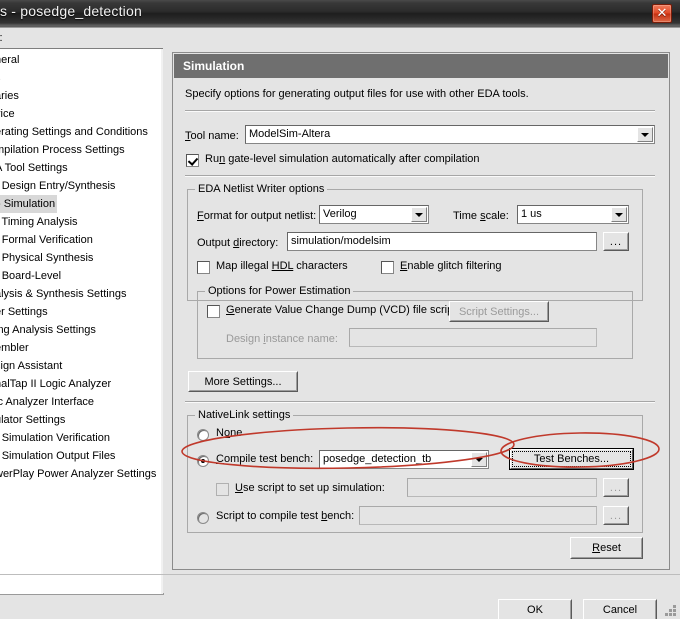  I want to click on tree-item: A Tool Settings, so click(81, 168).